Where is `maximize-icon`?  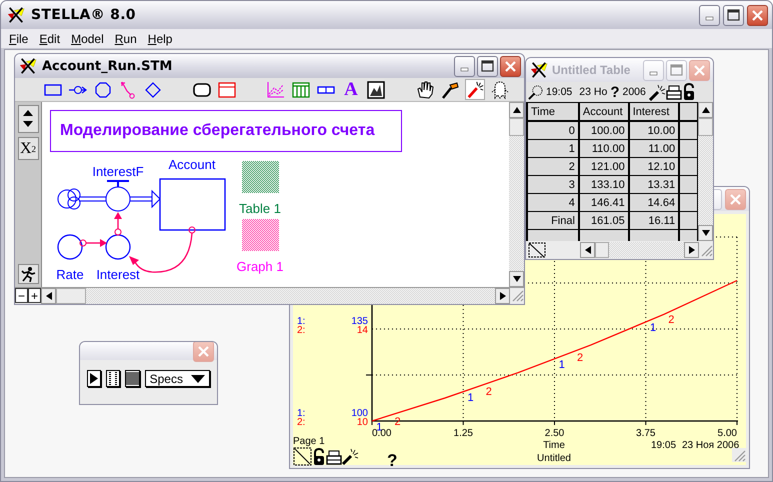 maximize-icon is located at coordinates (676, 70).